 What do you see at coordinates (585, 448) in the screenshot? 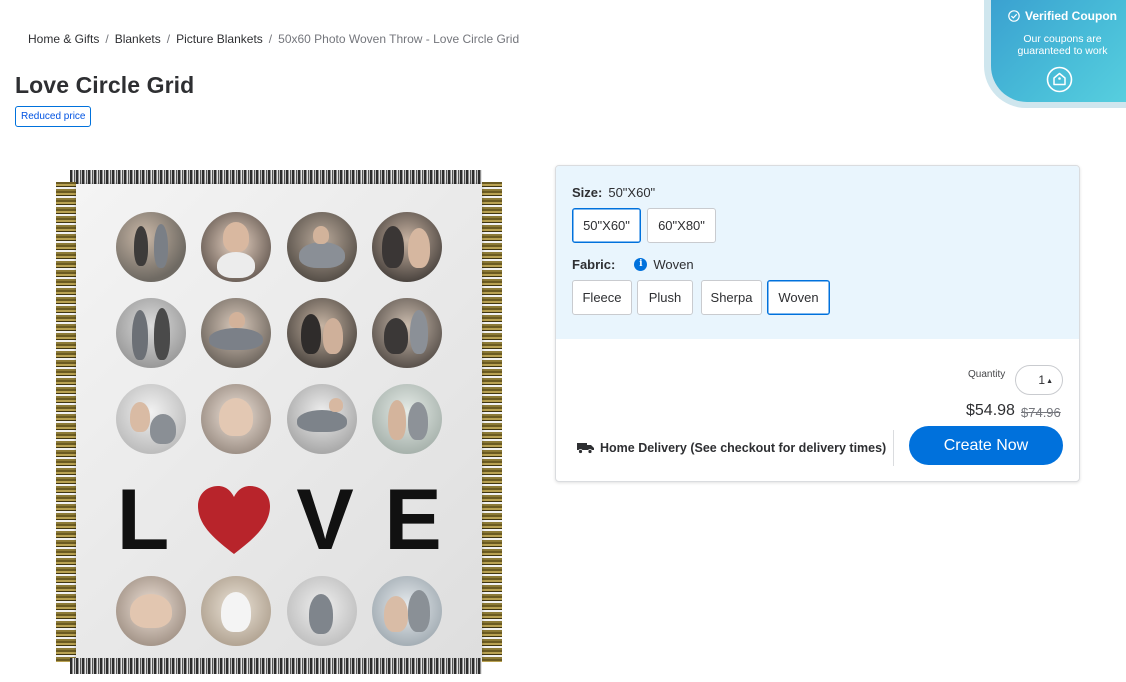
I see `truck-icon` at bounding box center [585, 448].